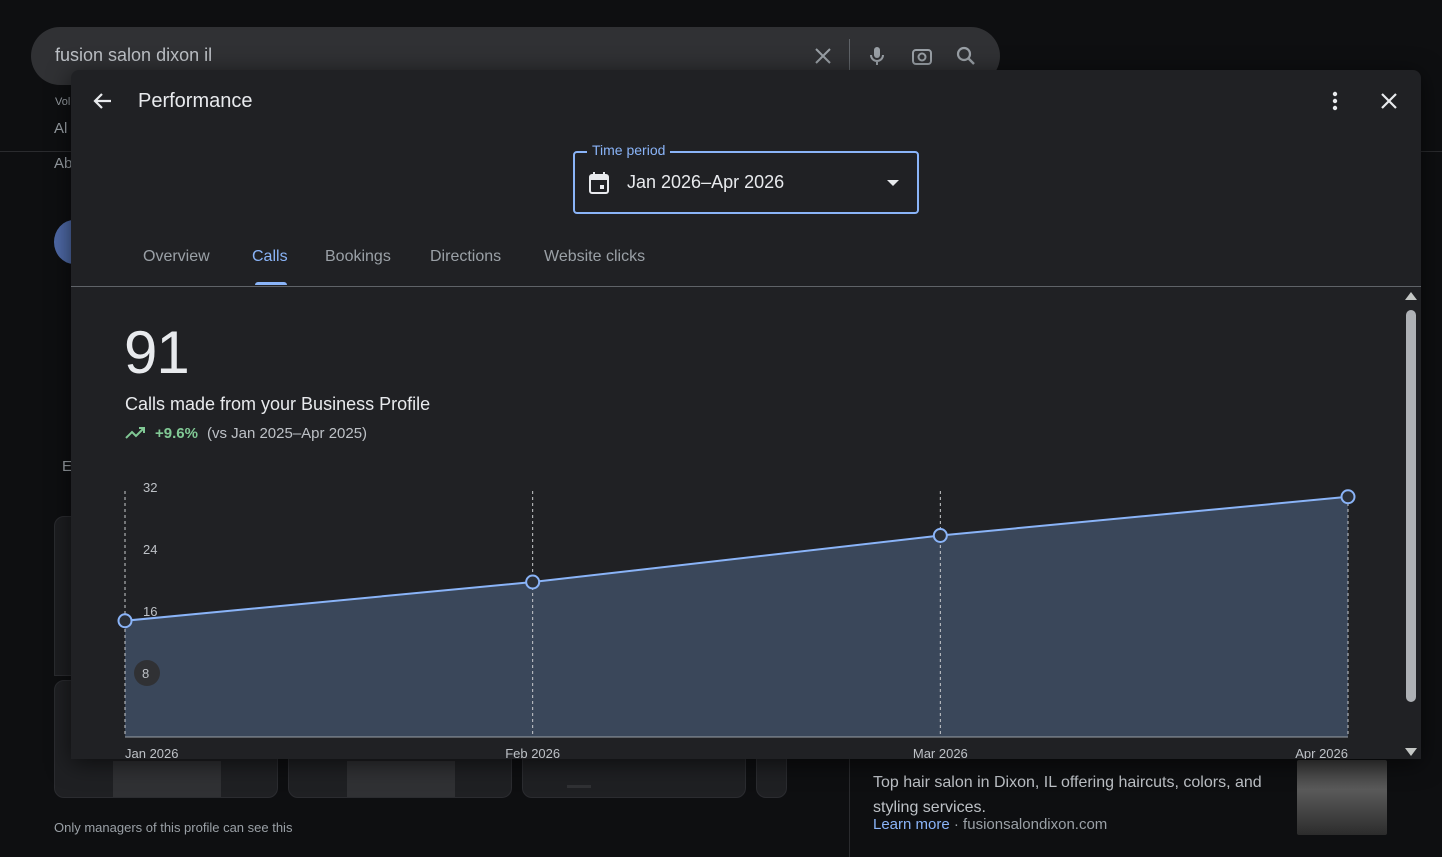 Image resolution: width=1442 pixels, height=857 pixels. Describe the element at coordinates (966, 56) in the screenshot. I see `search-icon` at that location.